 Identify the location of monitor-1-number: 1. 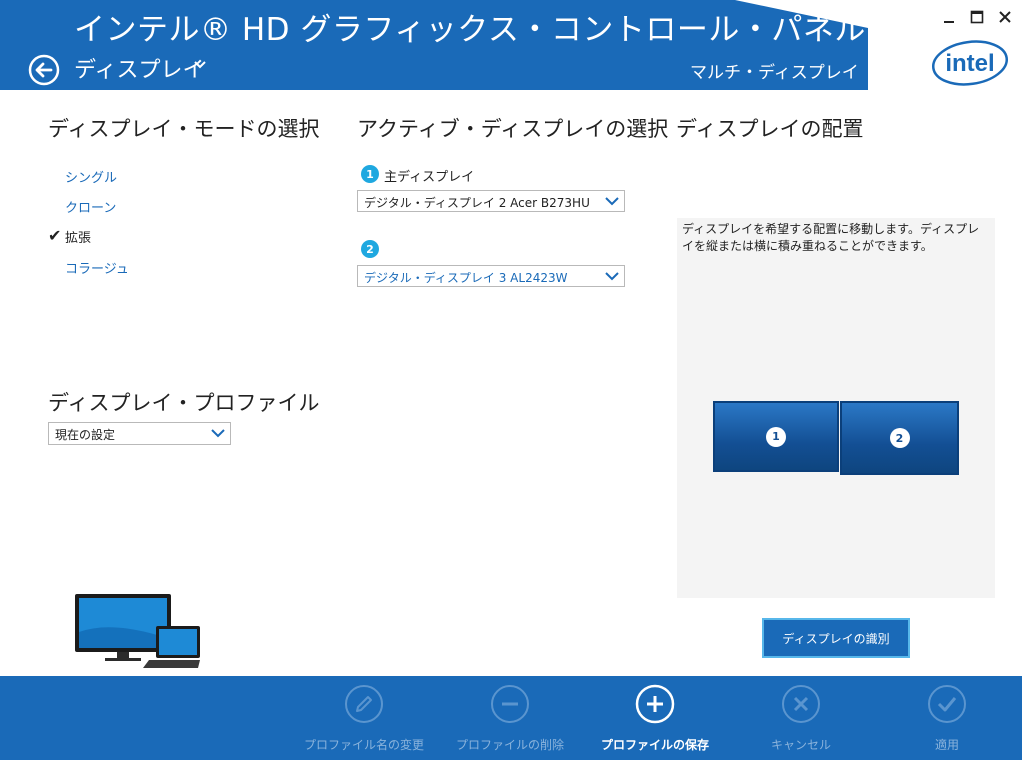
(776, 436).